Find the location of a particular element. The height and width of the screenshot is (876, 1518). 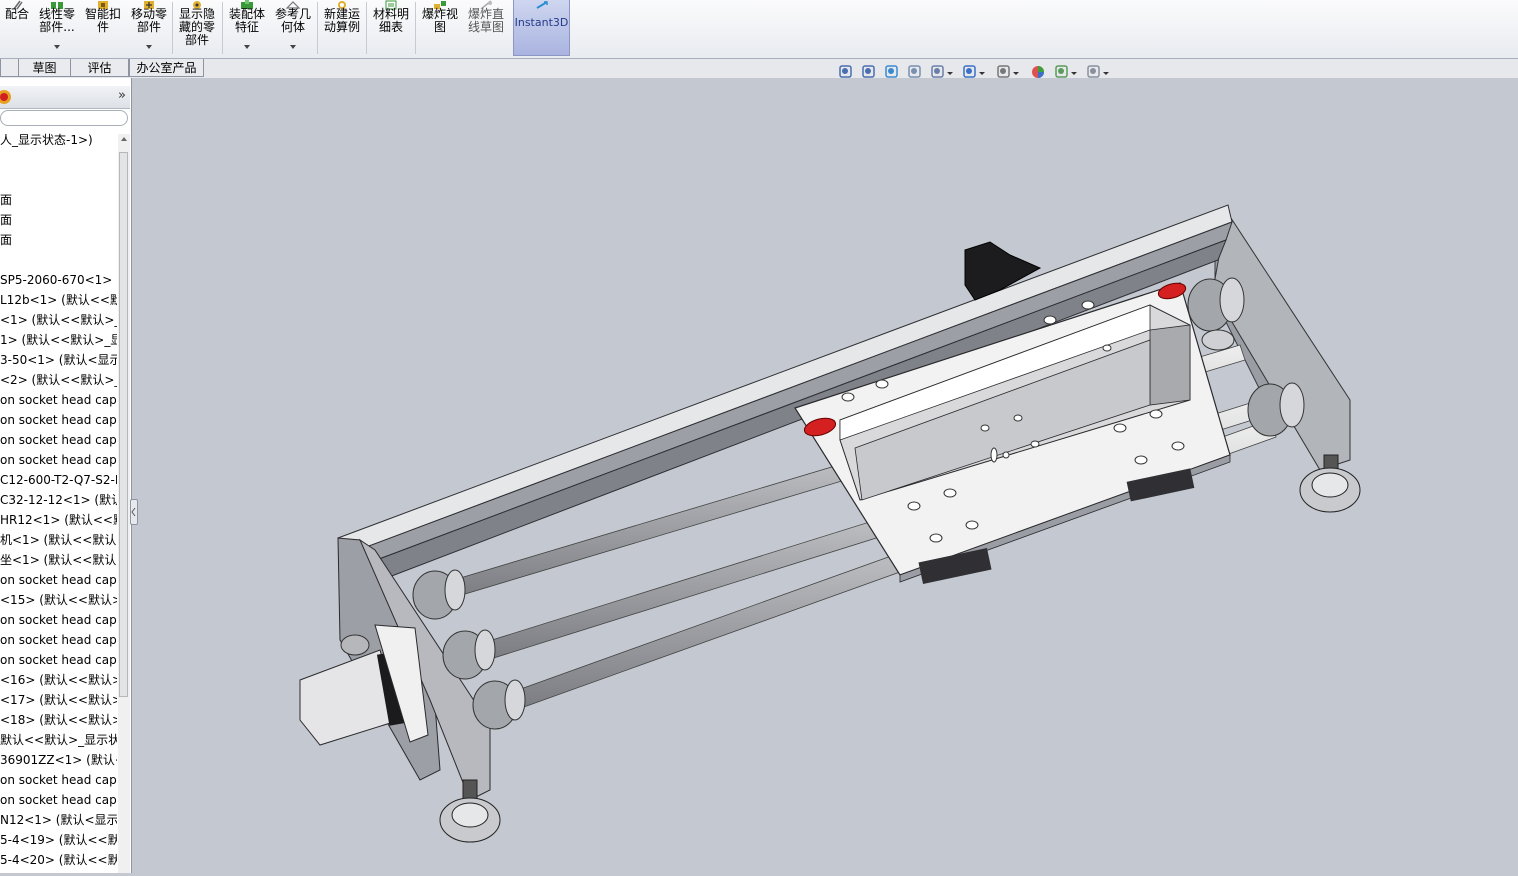

expand-panel-icon: » is located at coordinates (122, 95).